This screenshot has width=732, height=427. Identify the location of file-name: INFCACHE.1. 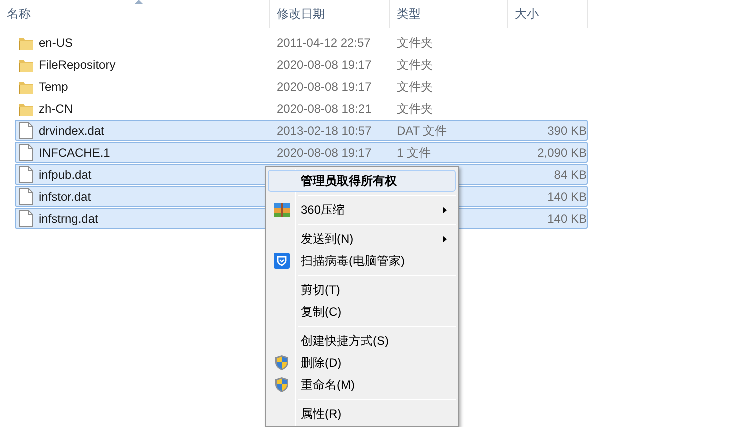
(75, 153).